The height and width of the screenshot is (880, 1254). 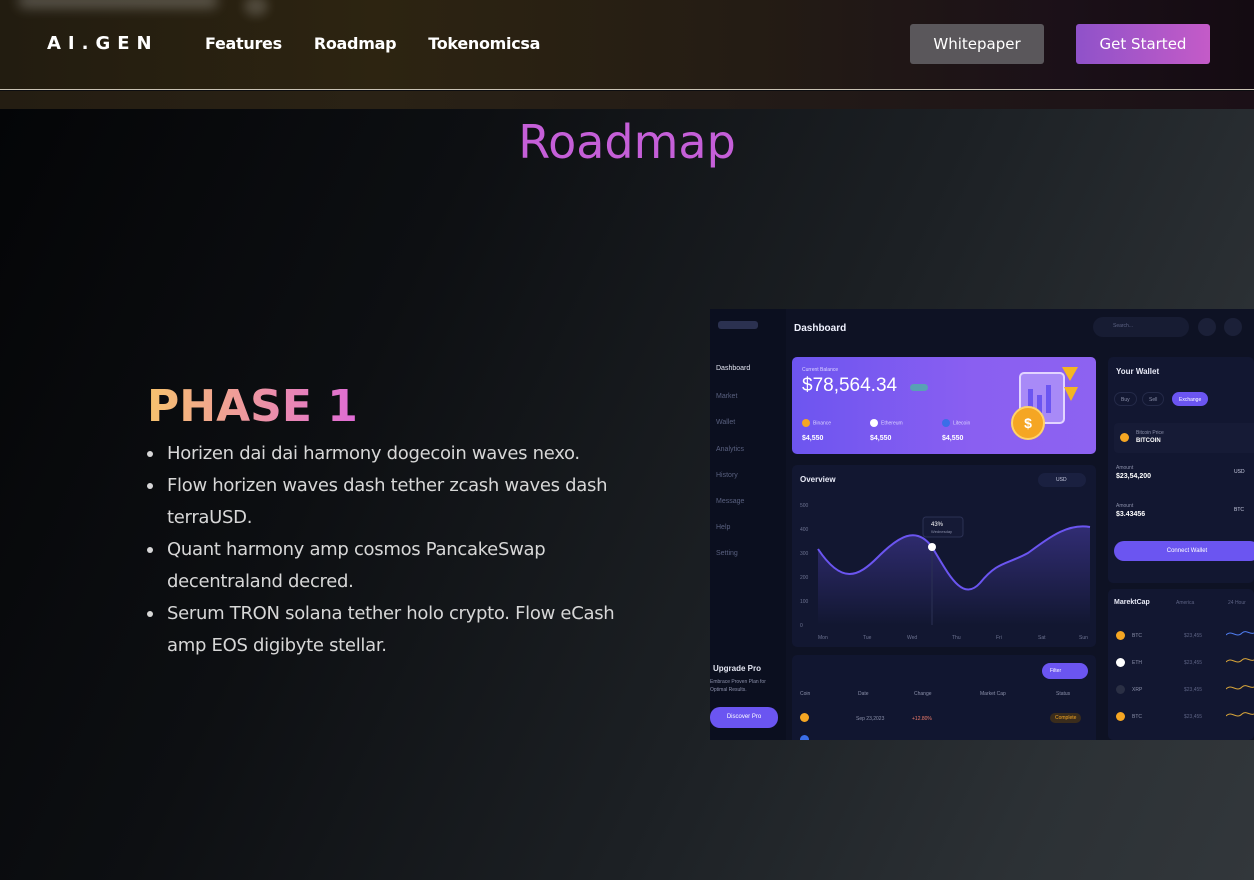 I want to click on y-tick: 200, so click(x=804, y=578).